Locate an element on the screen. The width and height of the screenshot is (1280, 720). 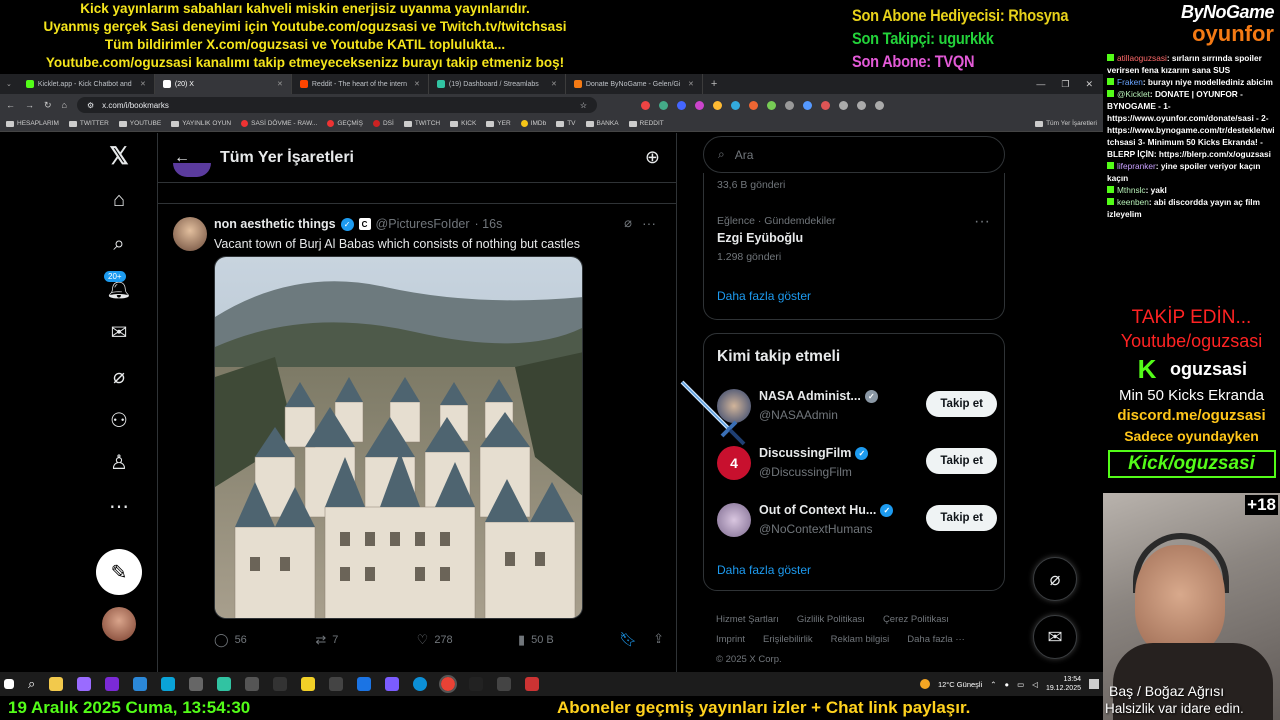
footer-link: Erişilebilirlik is located at coordinates (788, 639).